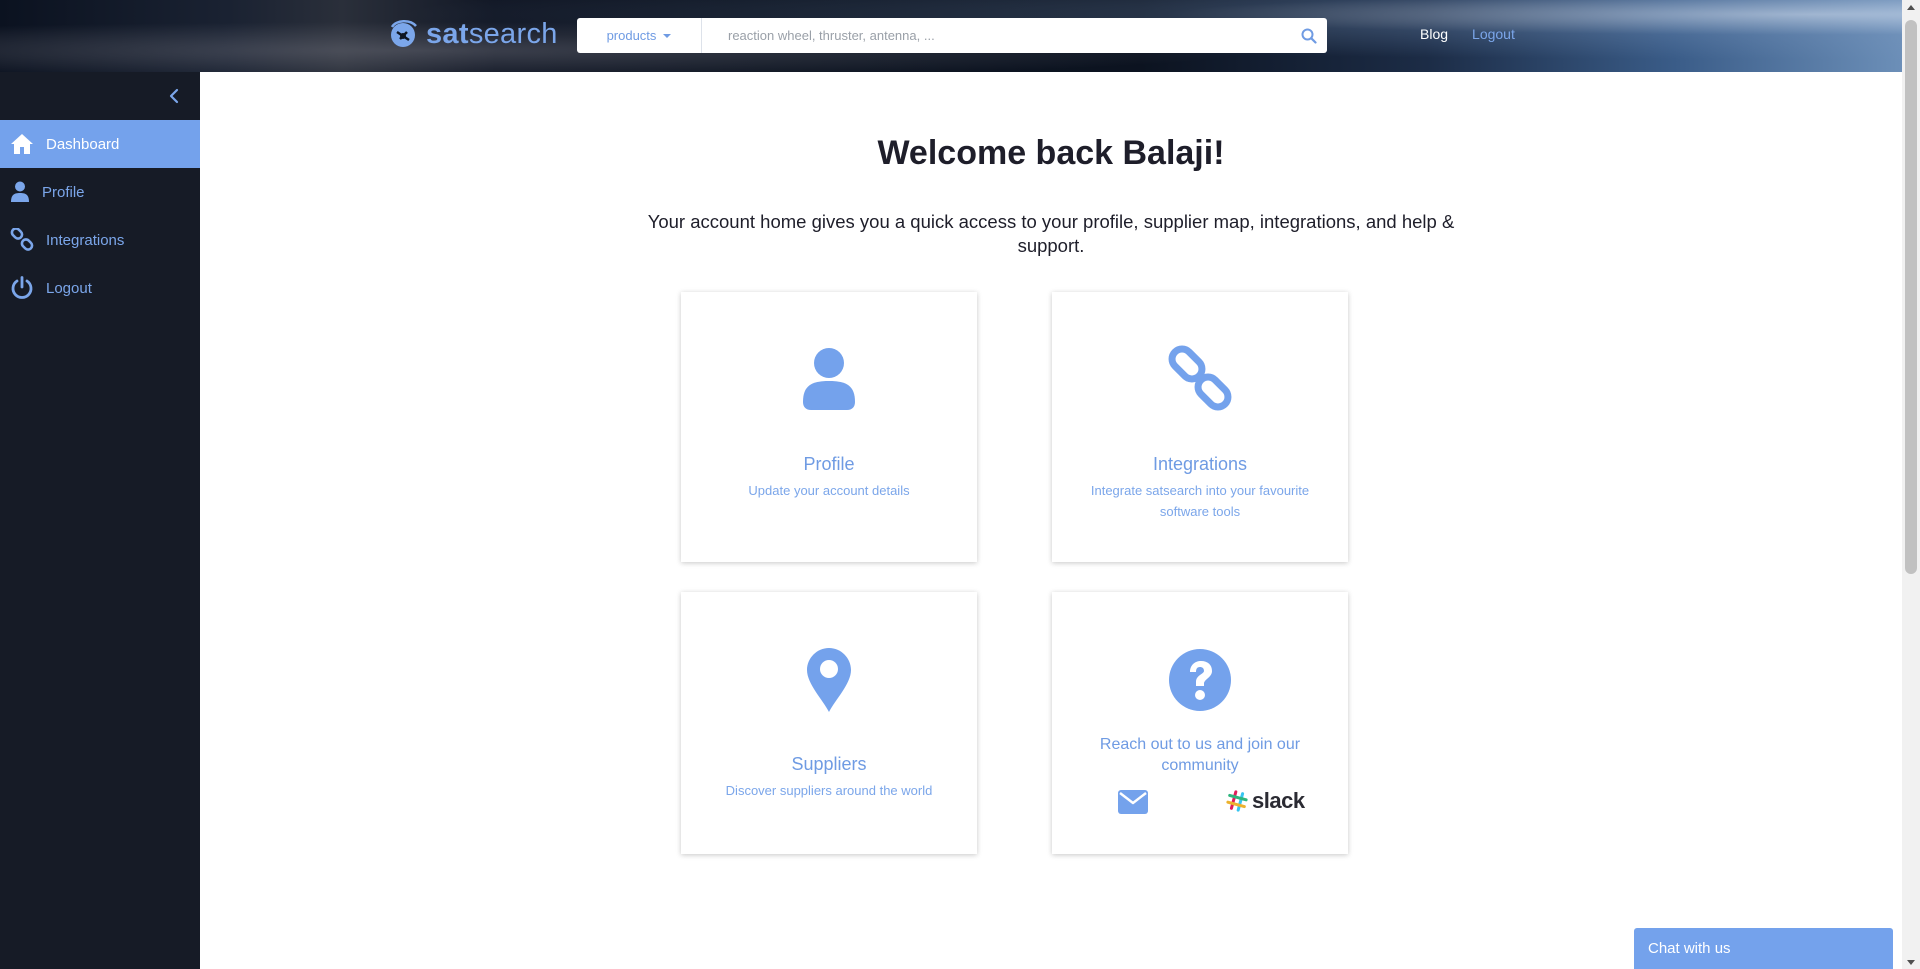 The height and width of the screenshot is (969, 1920). I want to click on top-header: satsearch products Blog Logout, so click(951, 36).